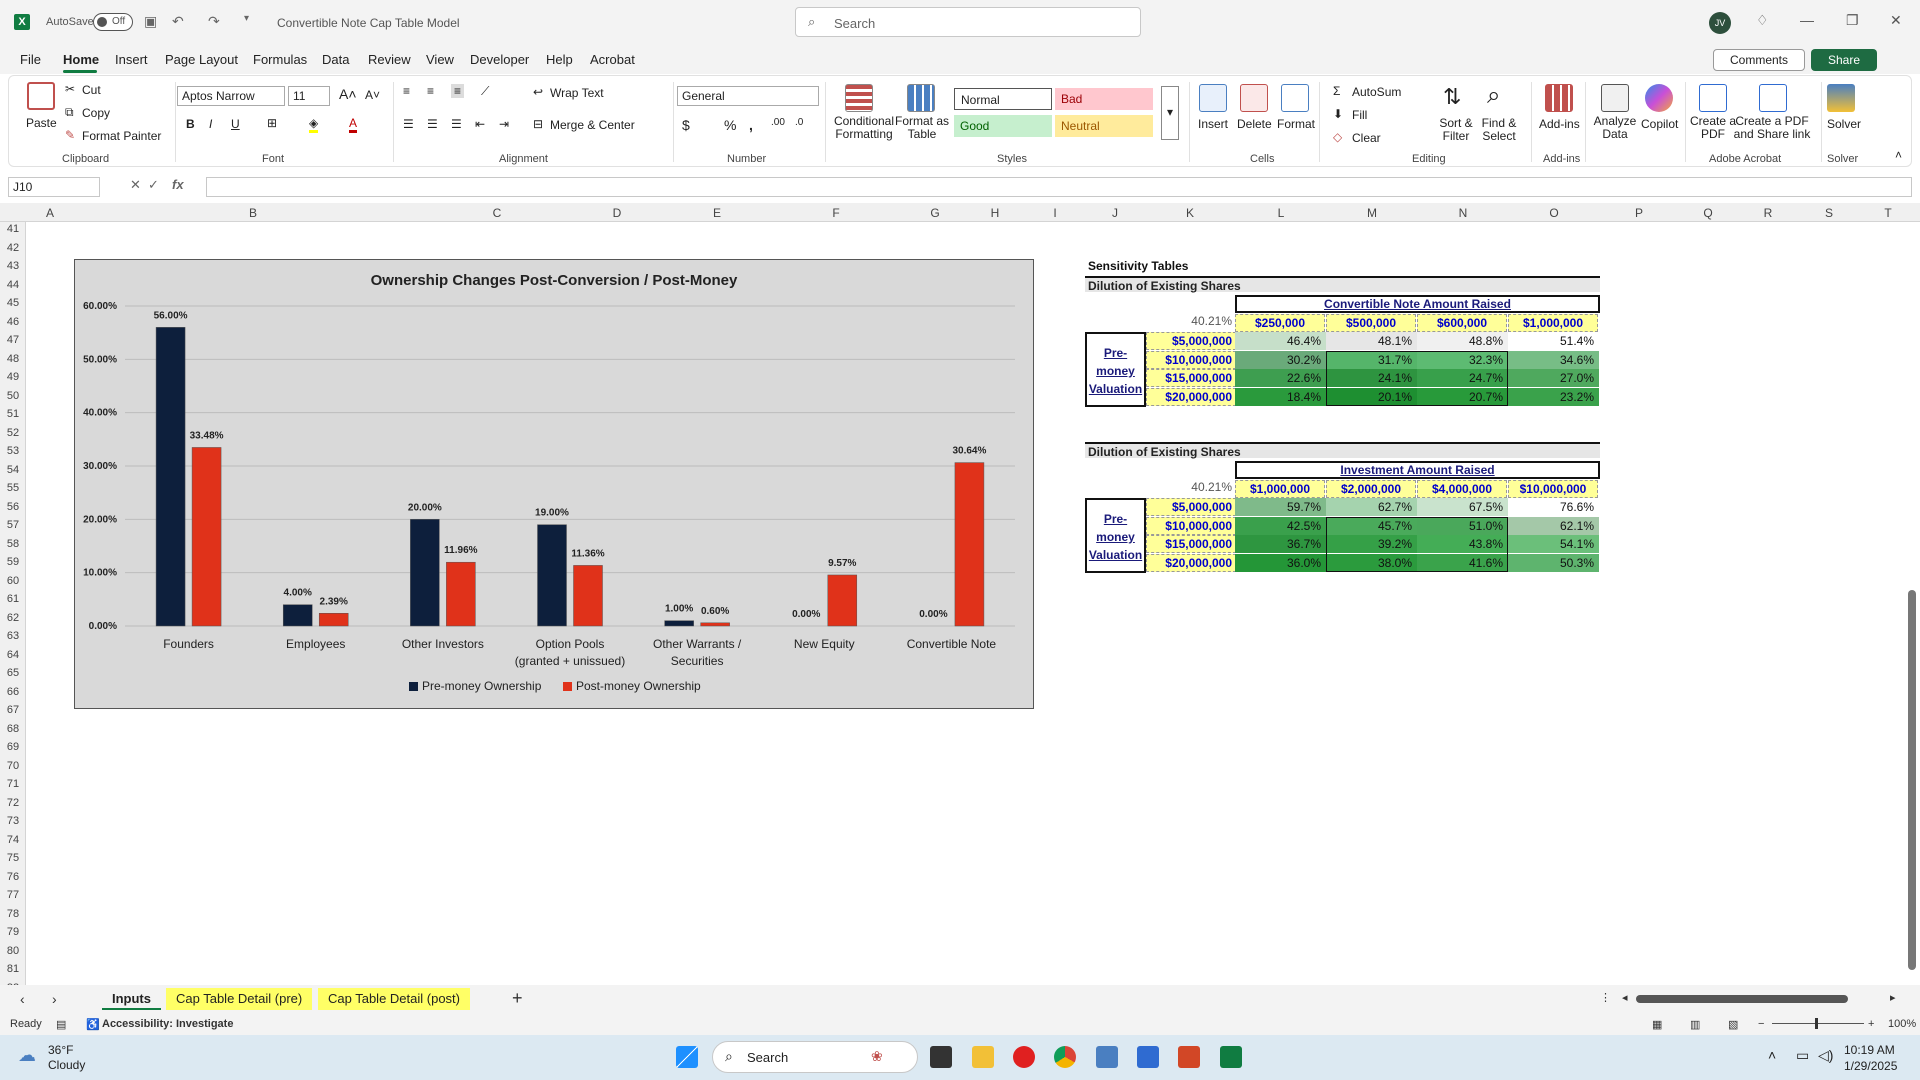 This screenshot has width=1920, height=1080. Describe the element at coordinates (69, 112) in the screenshot. I see `copy-icon: ⧉` at that location.